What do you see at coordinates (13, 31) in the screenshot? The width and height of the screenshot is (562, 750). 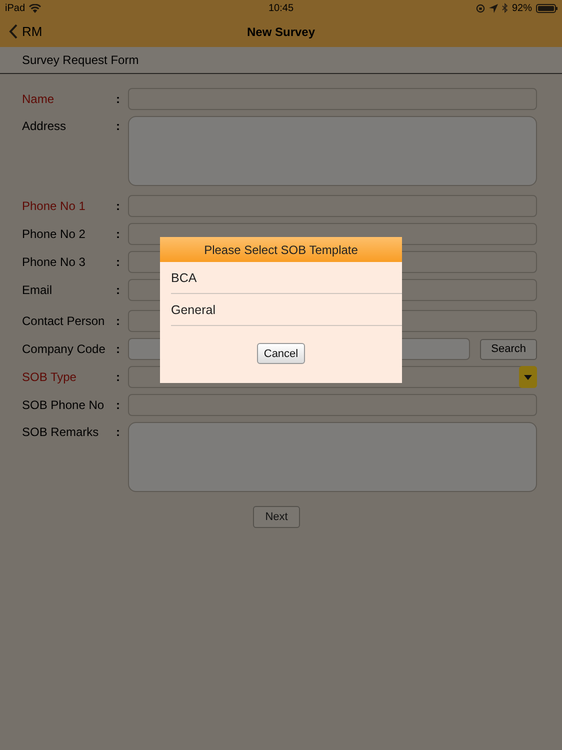 I see `chevron-left-icon` at bounding box center [13, 31].